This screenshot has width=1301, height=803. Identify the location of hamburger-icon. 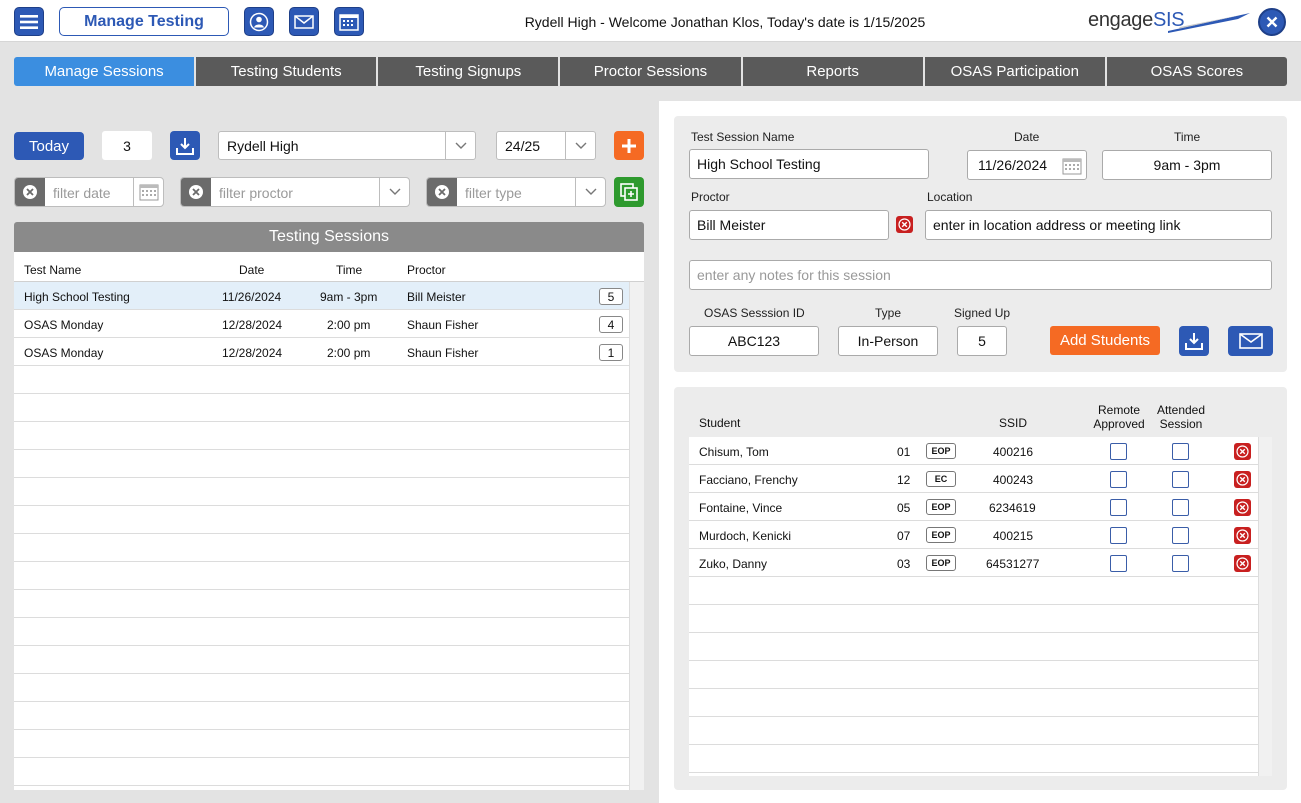
(29, 21).